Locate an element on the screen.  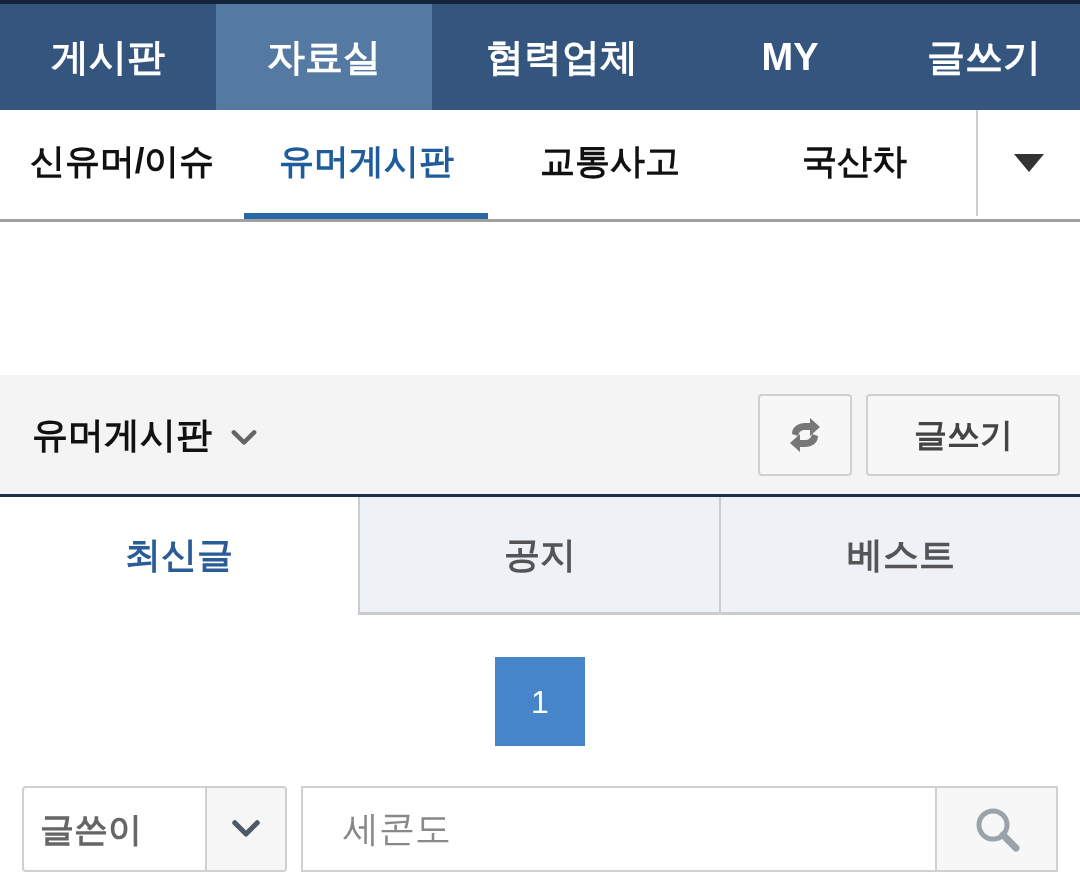
page-button: 1 is located at coordinates (540, 701).